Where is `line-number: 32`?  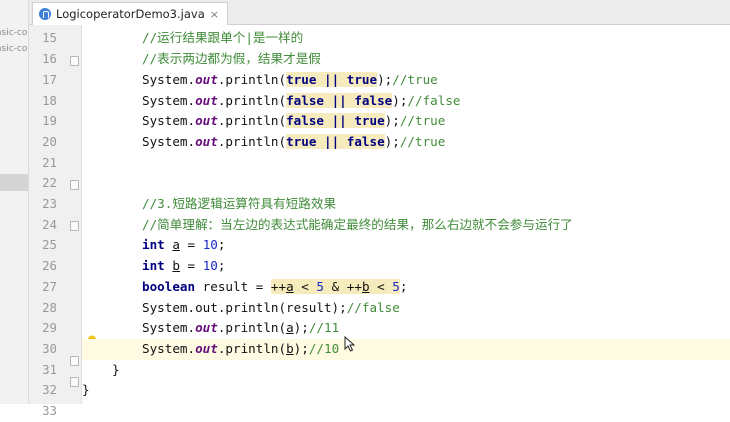 line-number: 32 is located at coordinates (49, 389).